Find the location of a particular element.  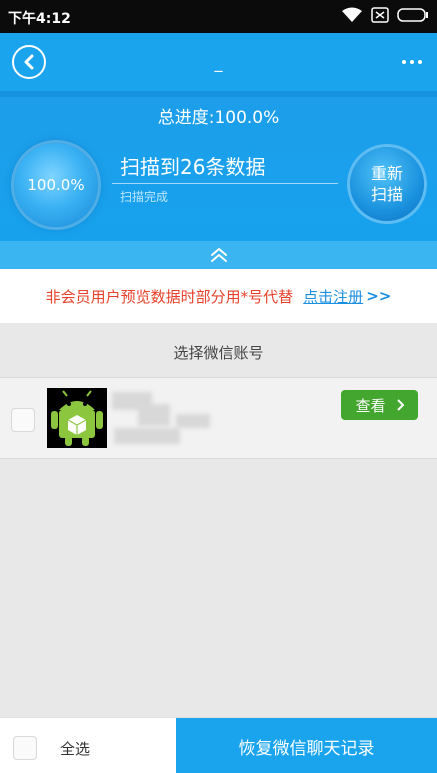

blurred-account-name is located at coordinates (165, 417).